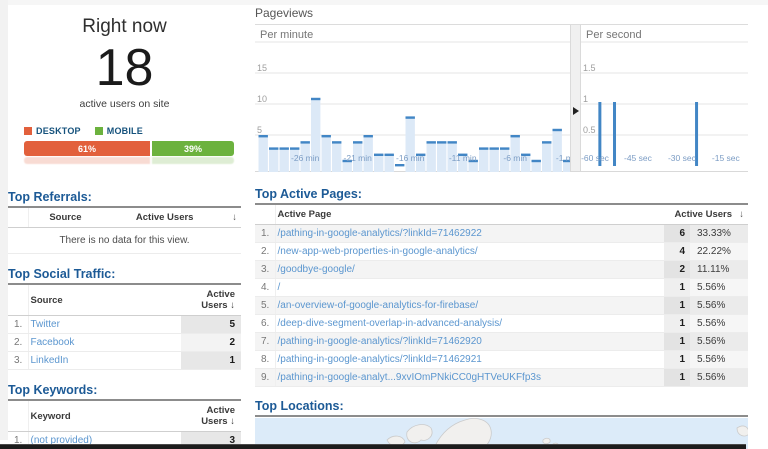  I want to click on row-active-users: 5, so click(211, 325).